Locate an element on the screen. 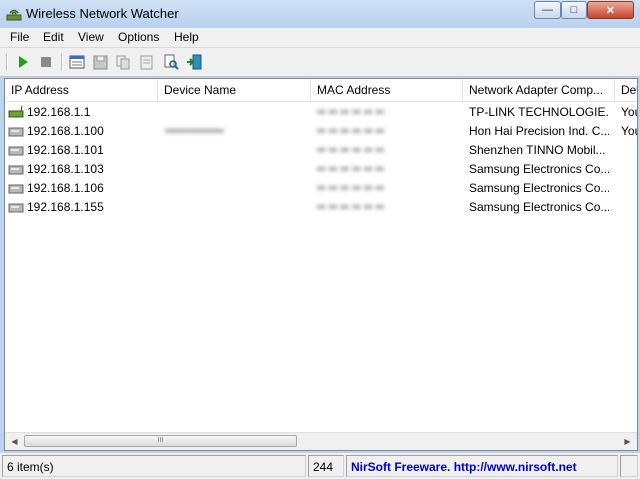  start-button is located at coordinates (23, 62).